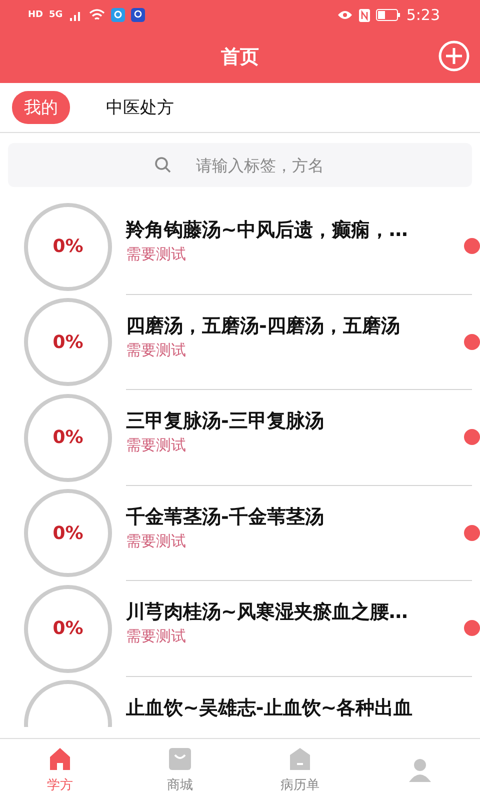 The image size is (480, 800). I want to click on formula-title: 千金苇茎汤-千金苇茎汤, so click(295, 517).